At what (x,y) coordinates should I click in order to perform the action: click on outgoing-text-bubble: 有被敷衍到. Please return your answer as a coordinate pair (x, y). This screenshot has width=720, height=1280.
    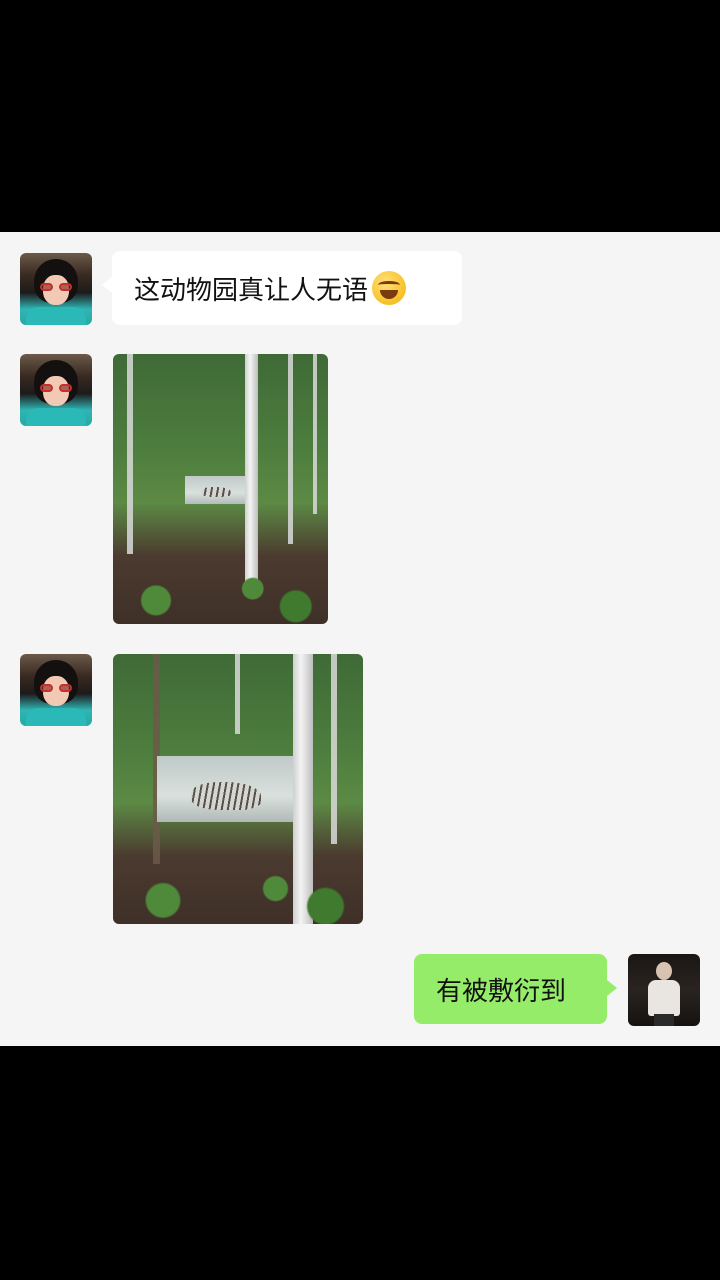
    Looking at the image, I should click on (515, 989).